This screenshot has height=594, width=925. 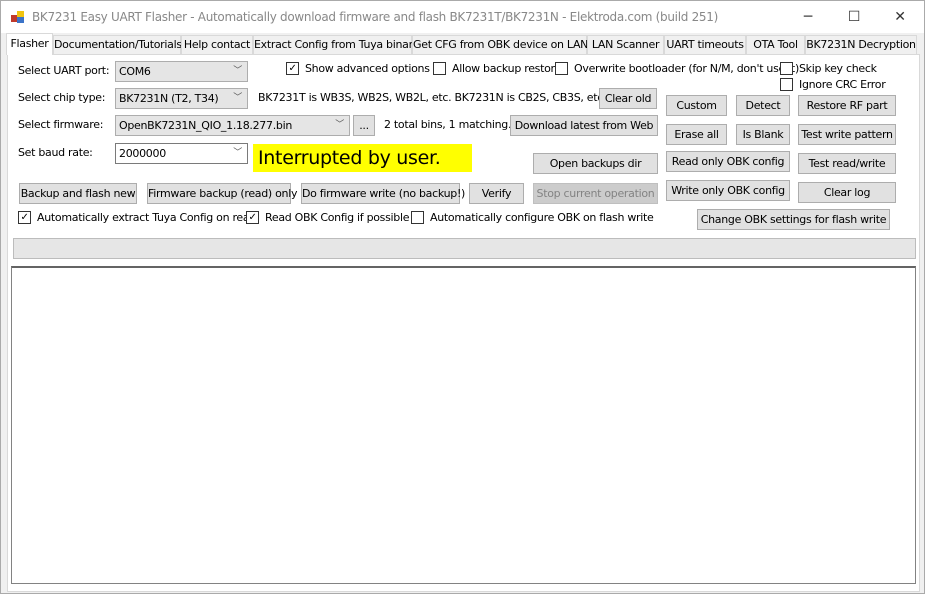 What do you see at coordinates (78, 193) in the screenshot?
I see `backup-and-flash-button: Backup and flash new` at bounding box center [78, 193].